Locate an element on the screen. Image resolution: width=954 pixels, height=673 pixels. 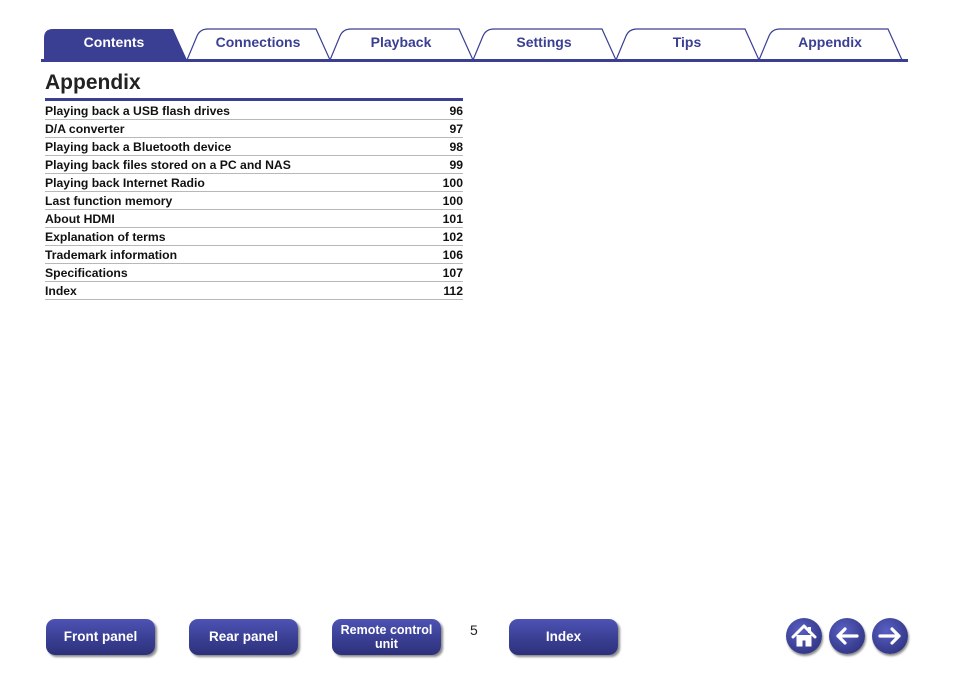
forward-button is located at coordinates (890, 636).